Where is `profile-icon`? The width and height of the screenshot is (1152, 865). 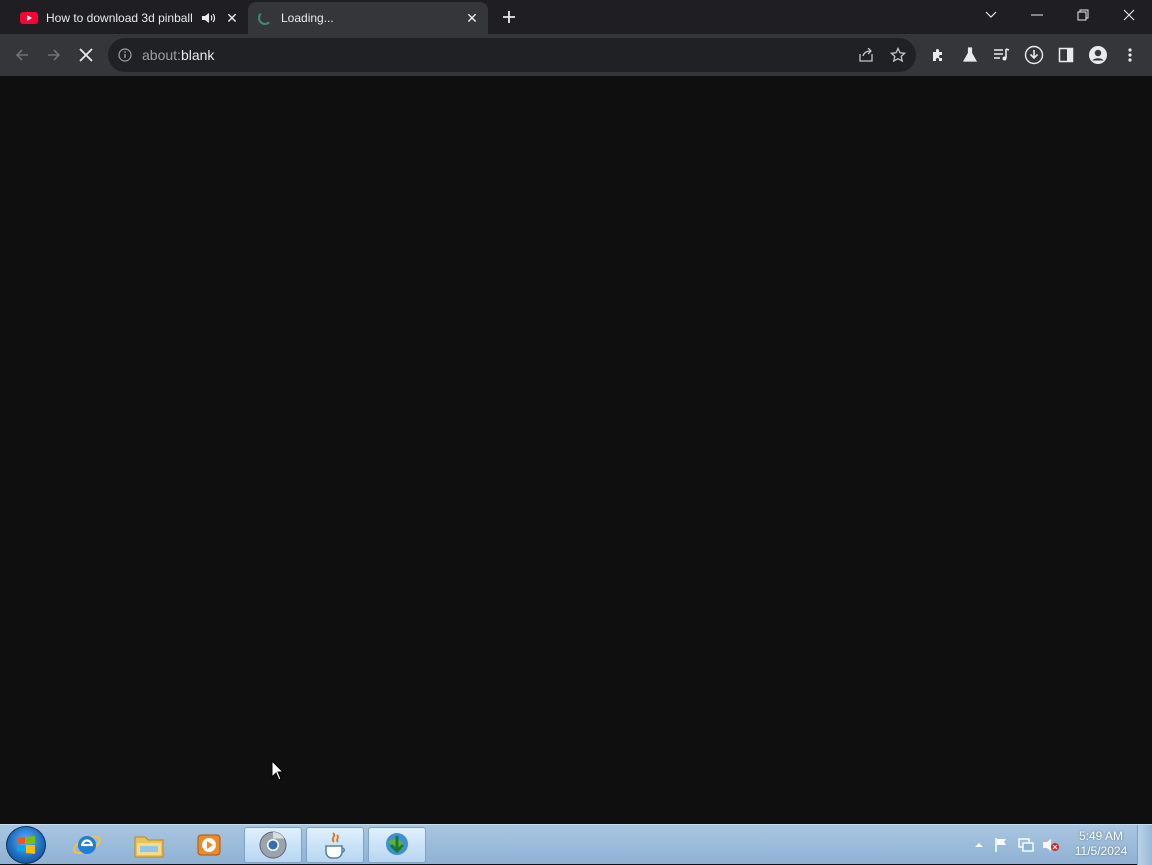 profile-icon is located at coordinates (1098, 55).